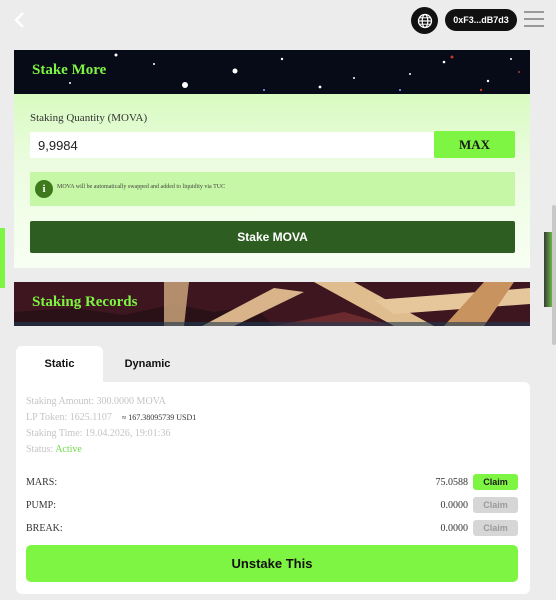  I want to click on quantity-input, so click(232, 145).